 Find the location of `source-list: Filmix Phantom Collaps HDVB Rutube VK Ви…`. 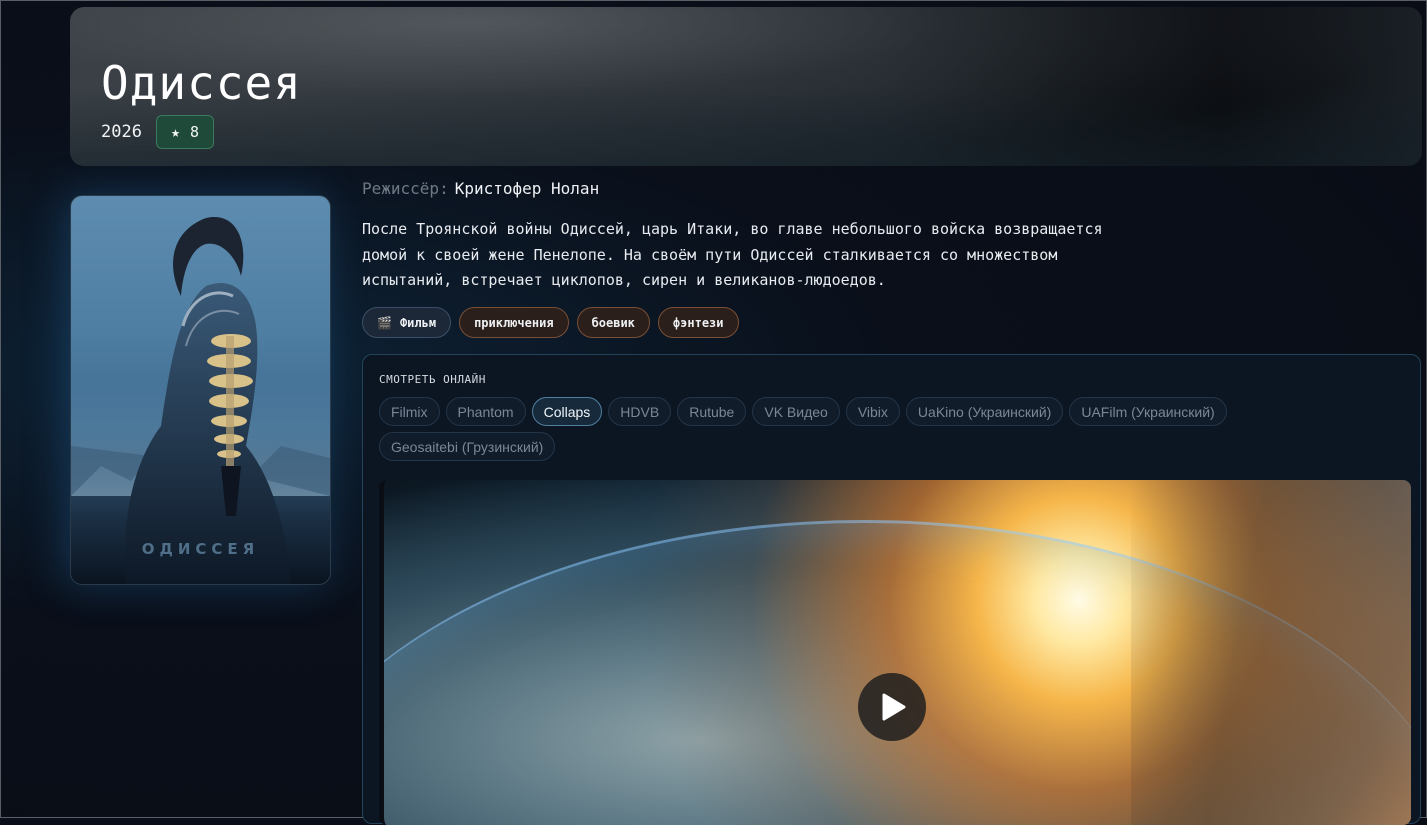

source-list: Filmix Phantom Collaps HDVB Rutube VK Ви… is located at coordinates (894, 429).